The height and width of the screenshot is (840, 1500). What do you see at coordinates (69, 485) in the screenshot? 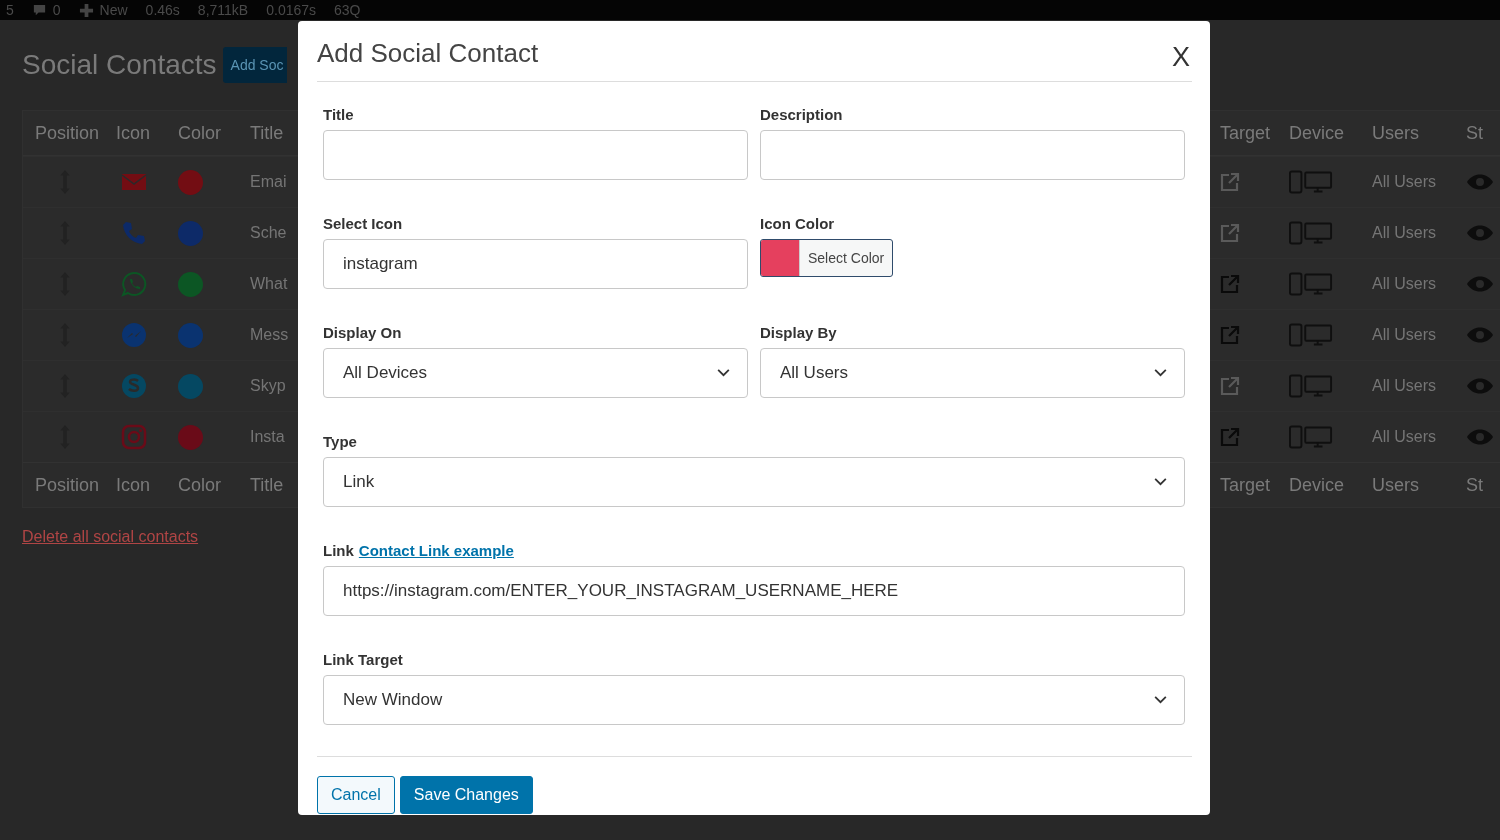
I see `column-footer: Position` at bounding box center [69, 485].